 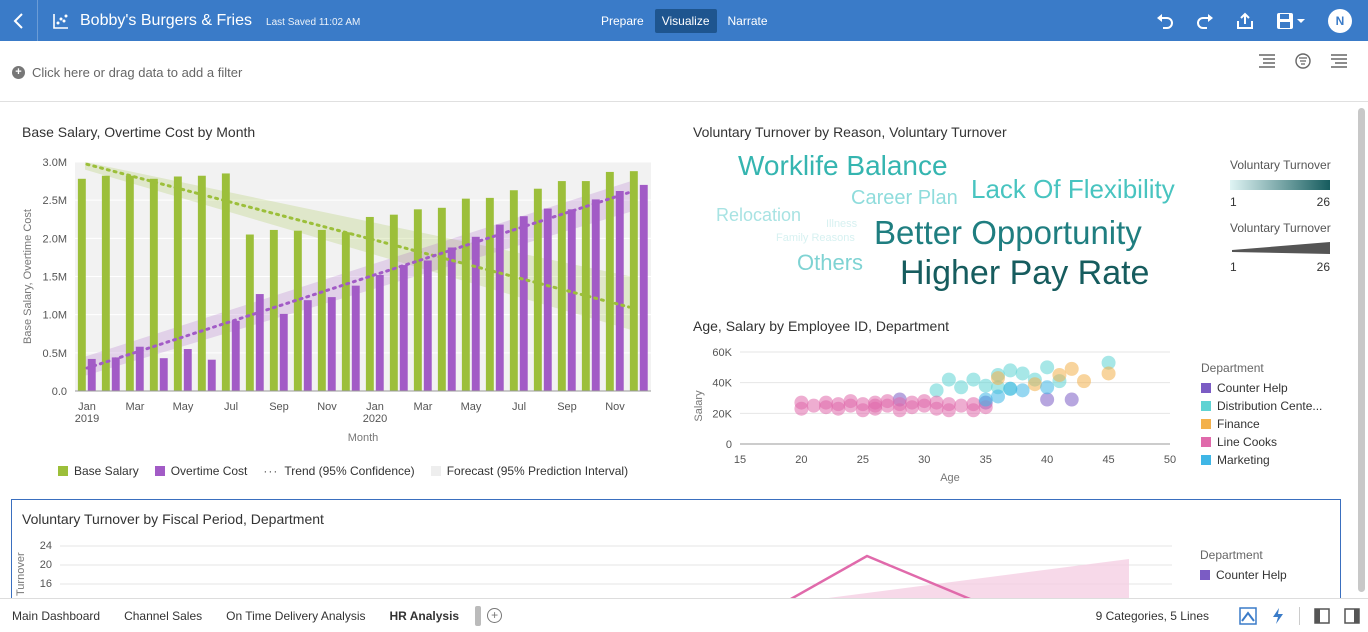 I want to click on legend-min: 1, so click(x=1233, y=267).